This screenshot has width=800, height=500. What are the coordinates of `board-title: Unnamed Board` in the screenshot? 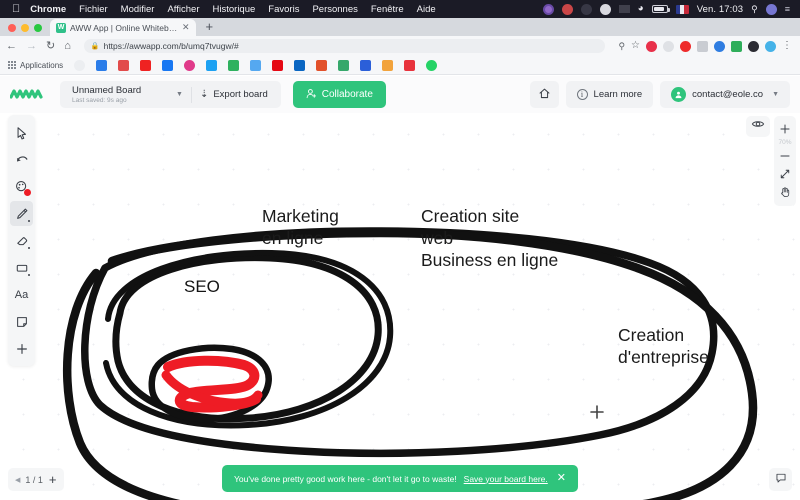 It's located at (107, 90).